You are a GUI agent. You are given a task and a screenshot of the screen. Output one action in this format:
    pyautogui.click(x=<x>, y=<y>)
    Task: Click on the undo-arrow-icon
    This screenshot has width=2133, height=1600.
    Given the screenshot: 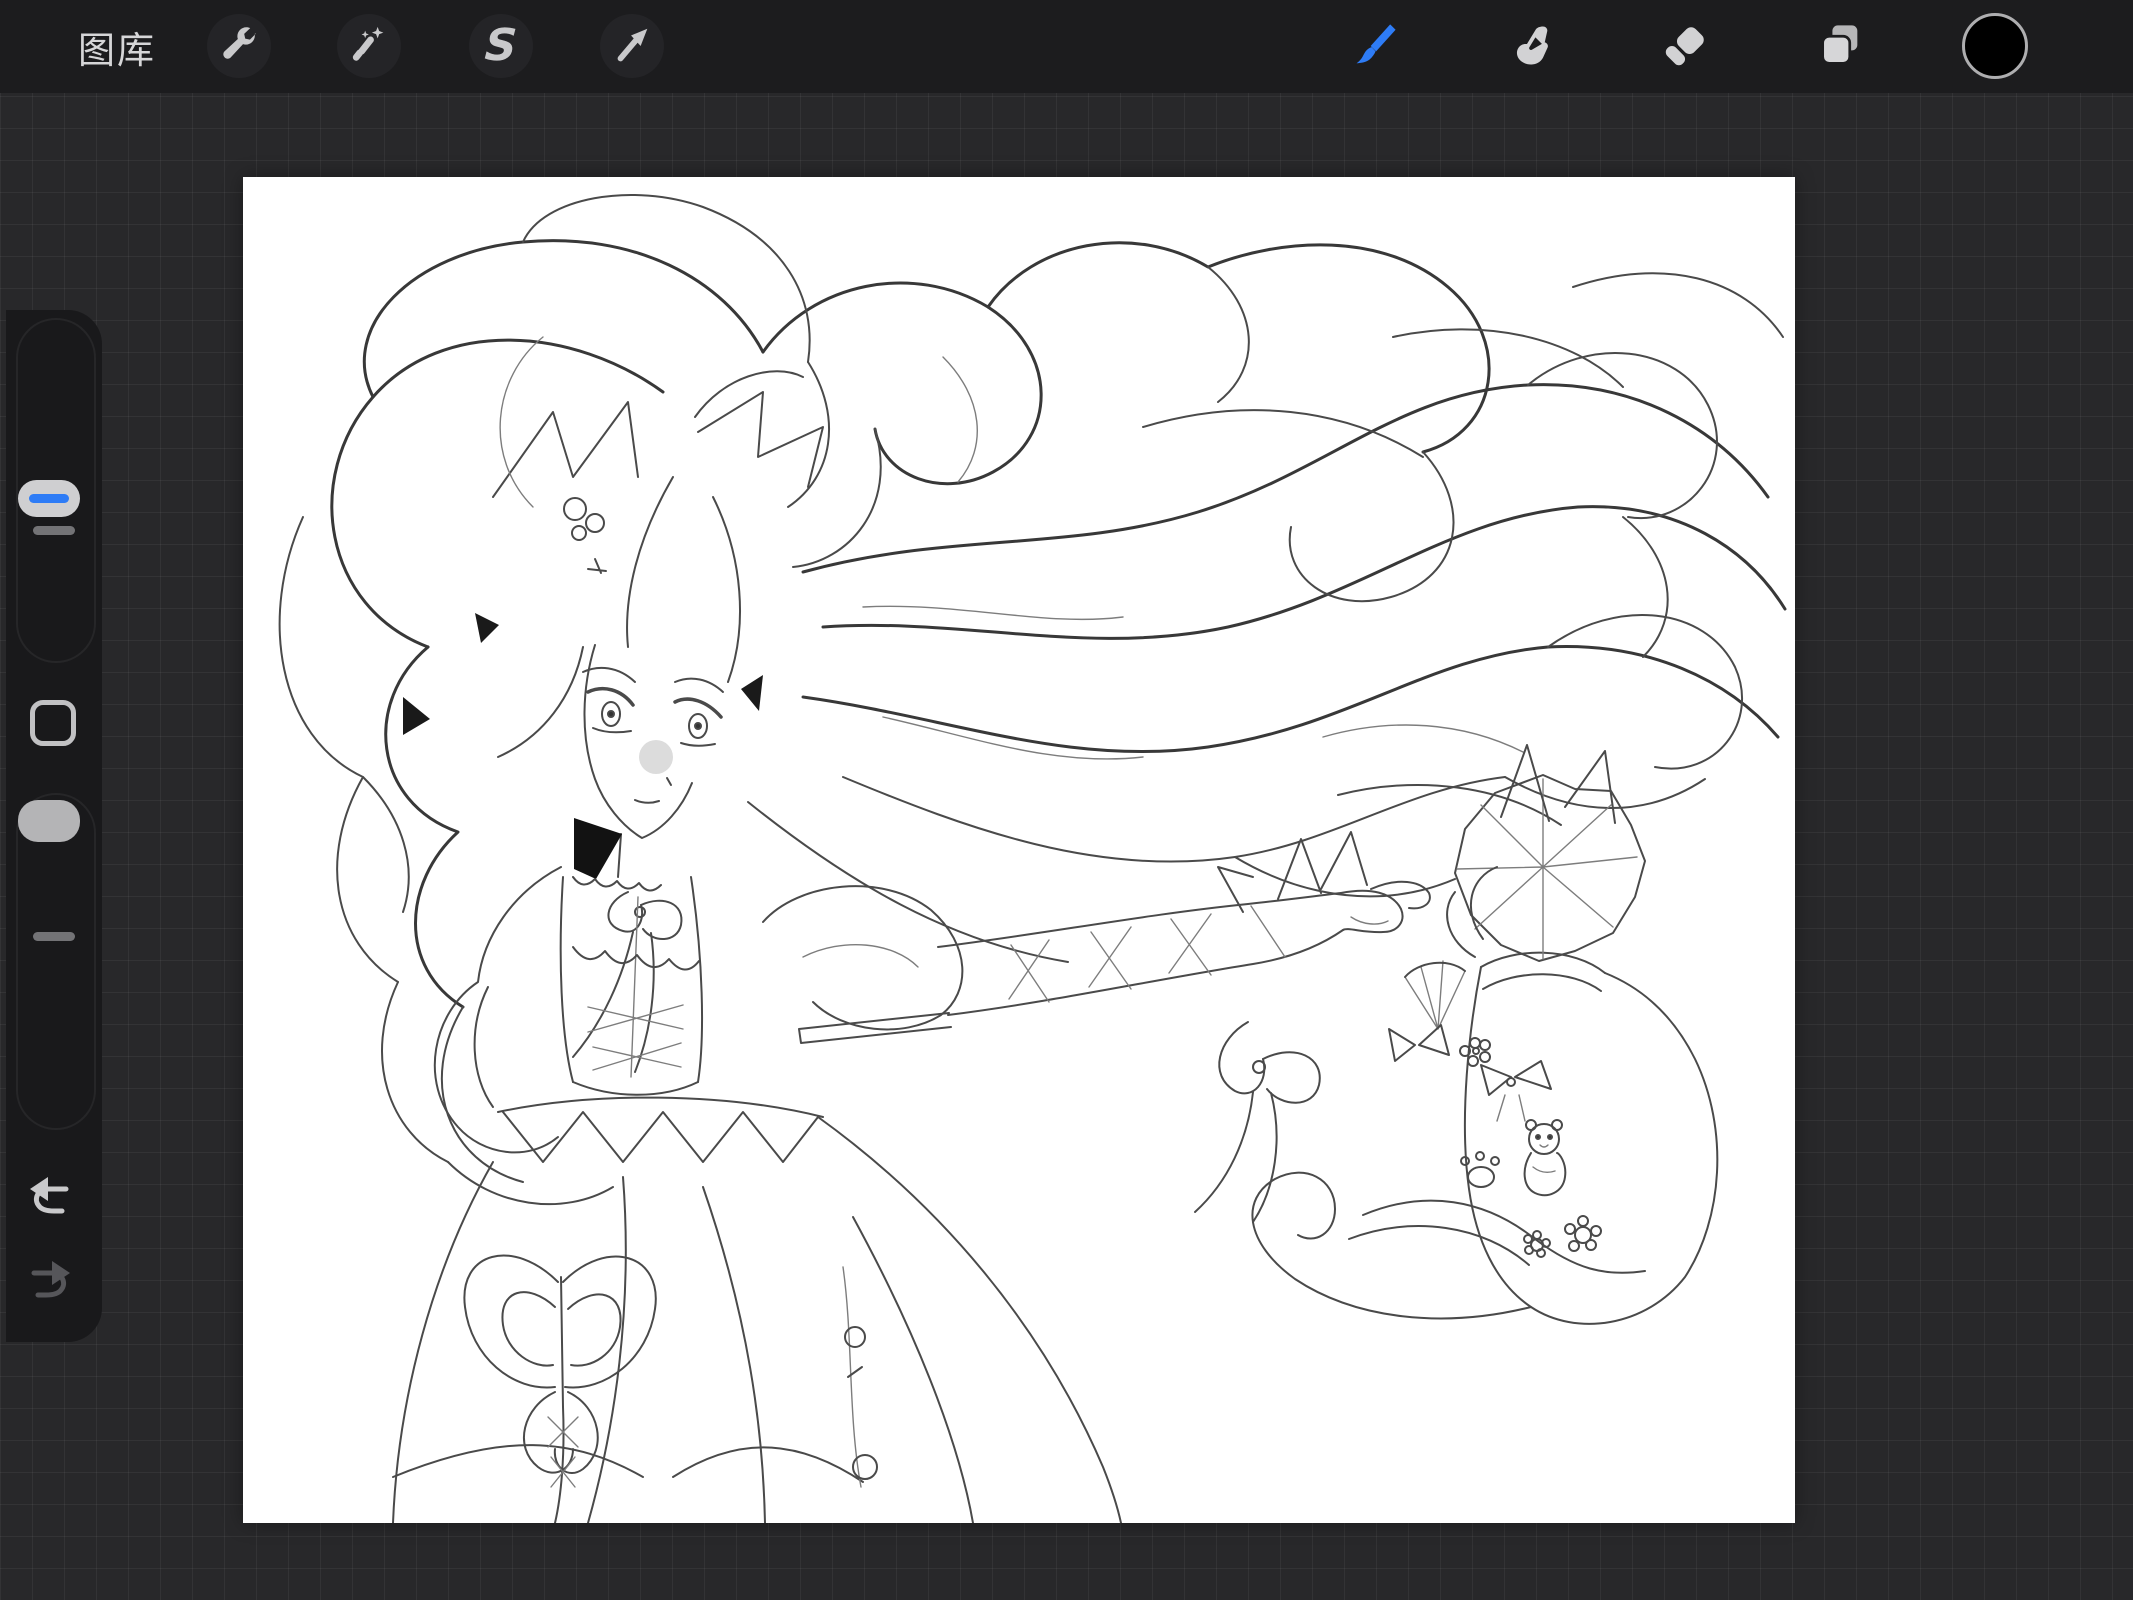 What is the action you would take?
    pyautogui.click(x=49, y=1195)
    